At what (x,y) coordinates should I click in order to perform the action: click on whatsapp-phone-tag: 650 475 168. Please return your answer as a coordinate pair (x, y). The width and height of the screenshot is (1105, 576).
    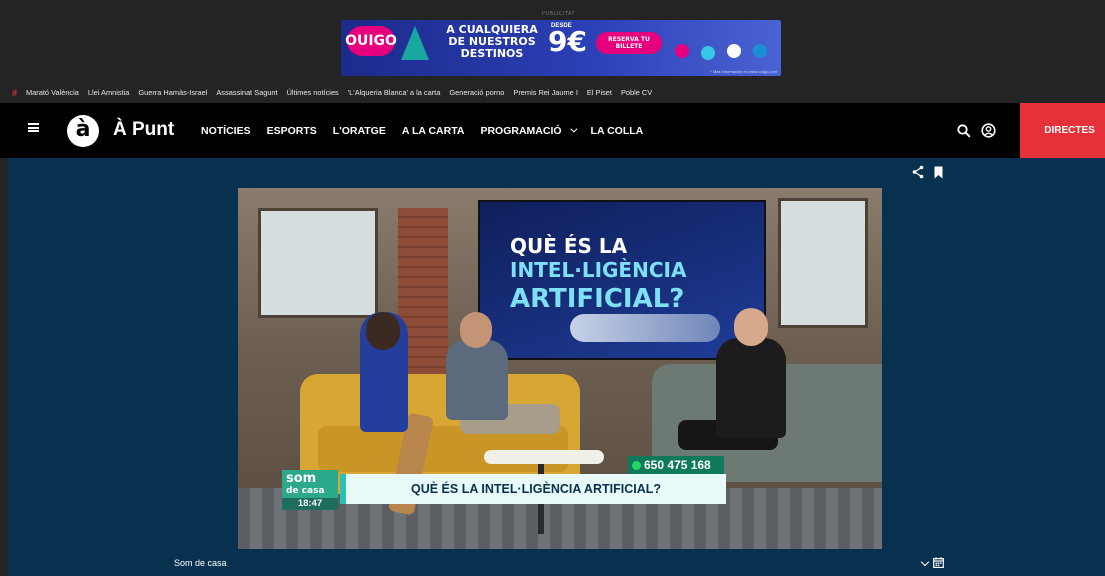
    Looking at the image, I should click on (676, 465).